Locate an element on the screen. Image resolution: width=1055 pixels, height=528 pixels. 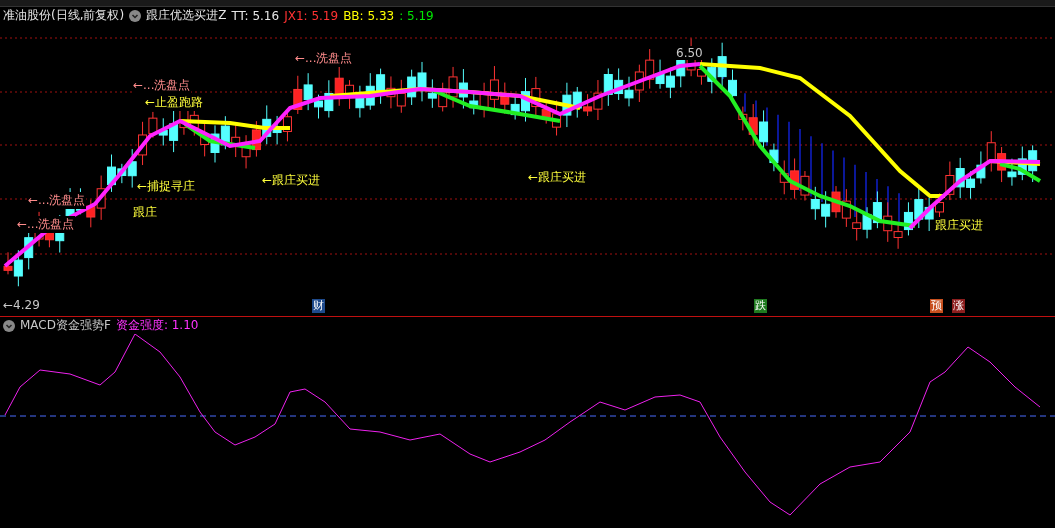
chart-annotation: 跟庄买进 is located at coordinates (959, 225).